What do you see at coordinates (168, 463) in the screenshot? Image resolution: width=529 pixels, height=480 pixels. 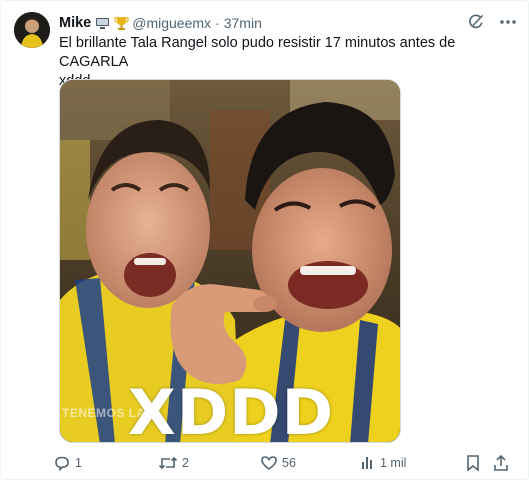 I see `retweet-icon` at bounding box center [168, 463].